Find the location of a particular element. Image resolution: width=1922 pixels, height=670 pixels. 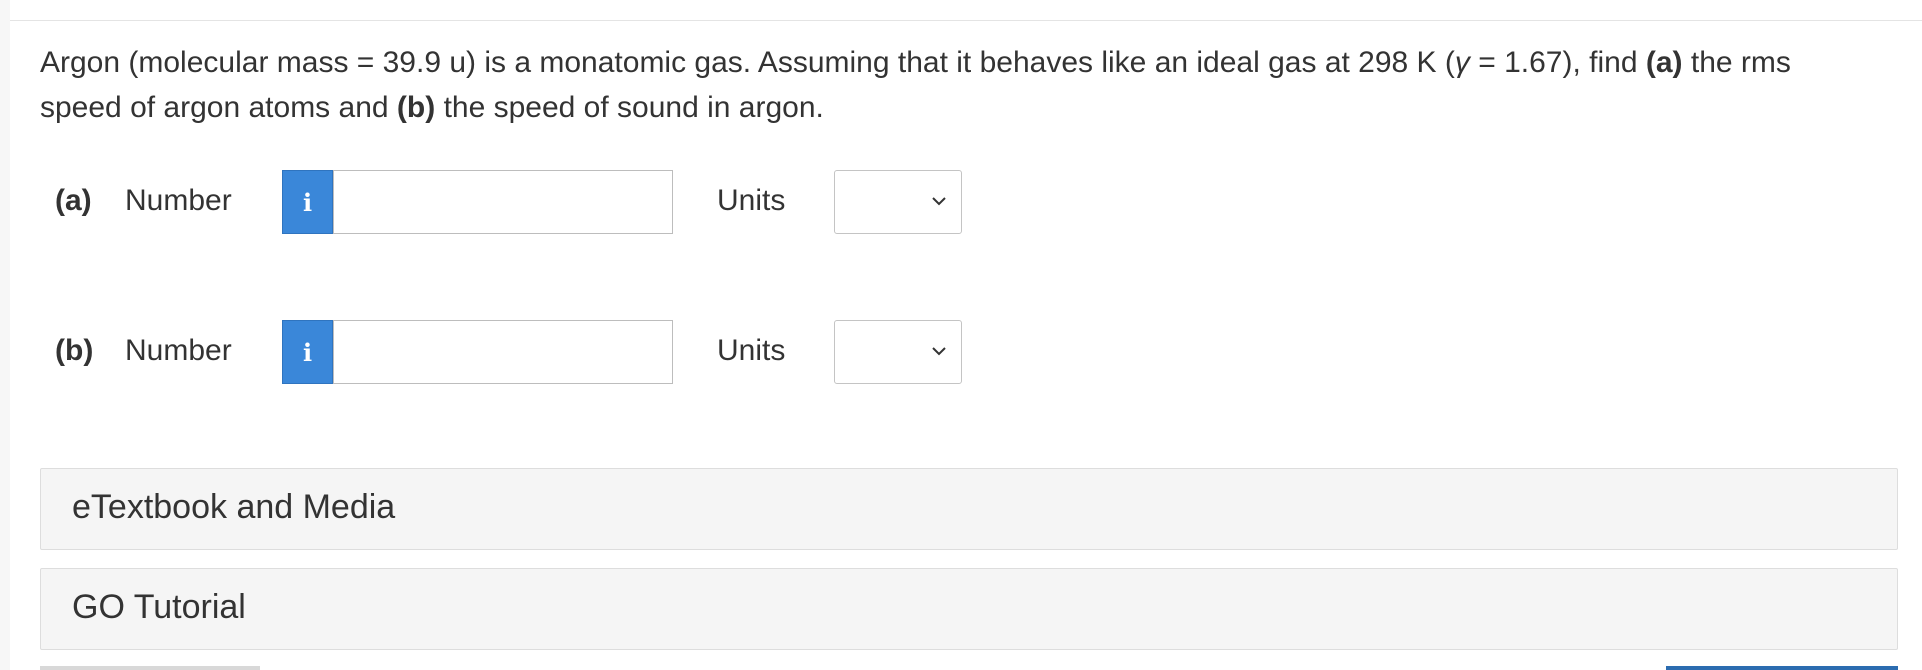

bottom-right-button-edge is located at coordinates (1782, 668).